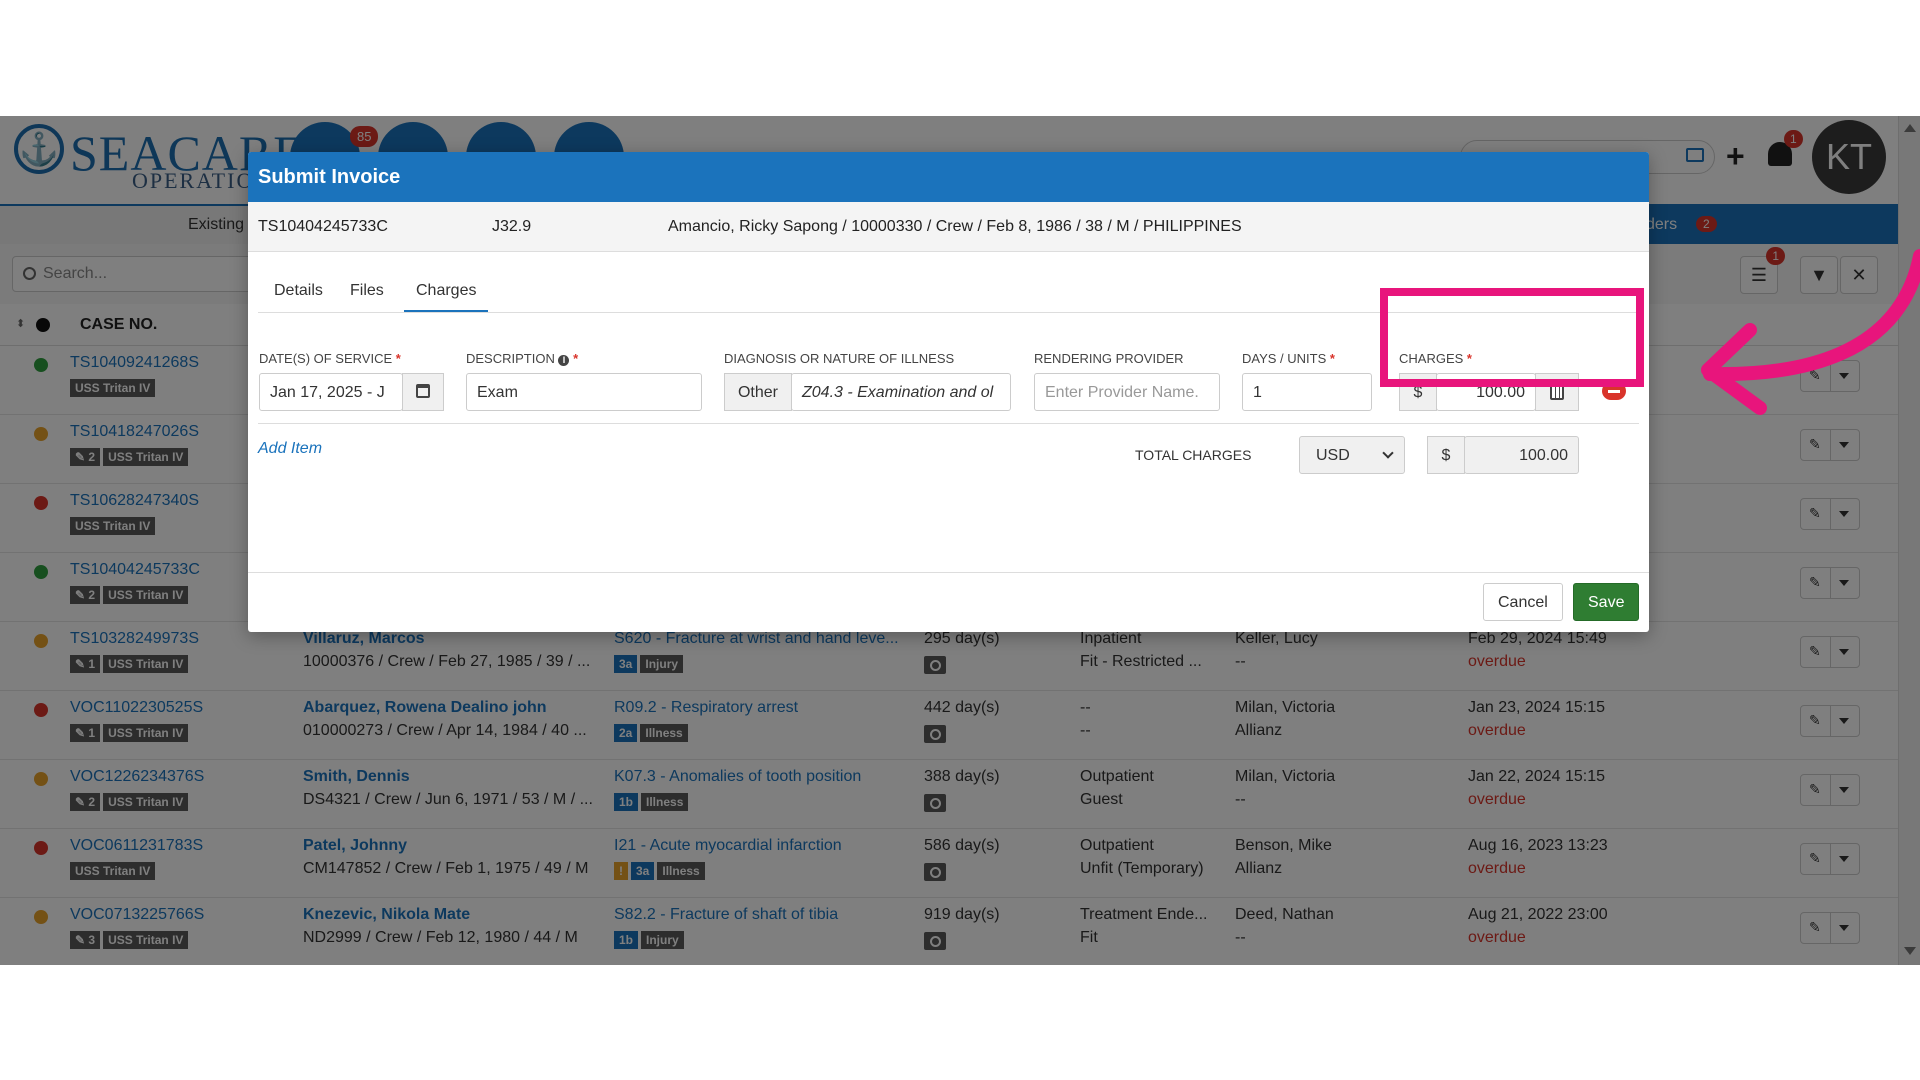 This screenshot has width=1920, height=1080. I want to click on add-item-link: Add Item, so click(290, 449).